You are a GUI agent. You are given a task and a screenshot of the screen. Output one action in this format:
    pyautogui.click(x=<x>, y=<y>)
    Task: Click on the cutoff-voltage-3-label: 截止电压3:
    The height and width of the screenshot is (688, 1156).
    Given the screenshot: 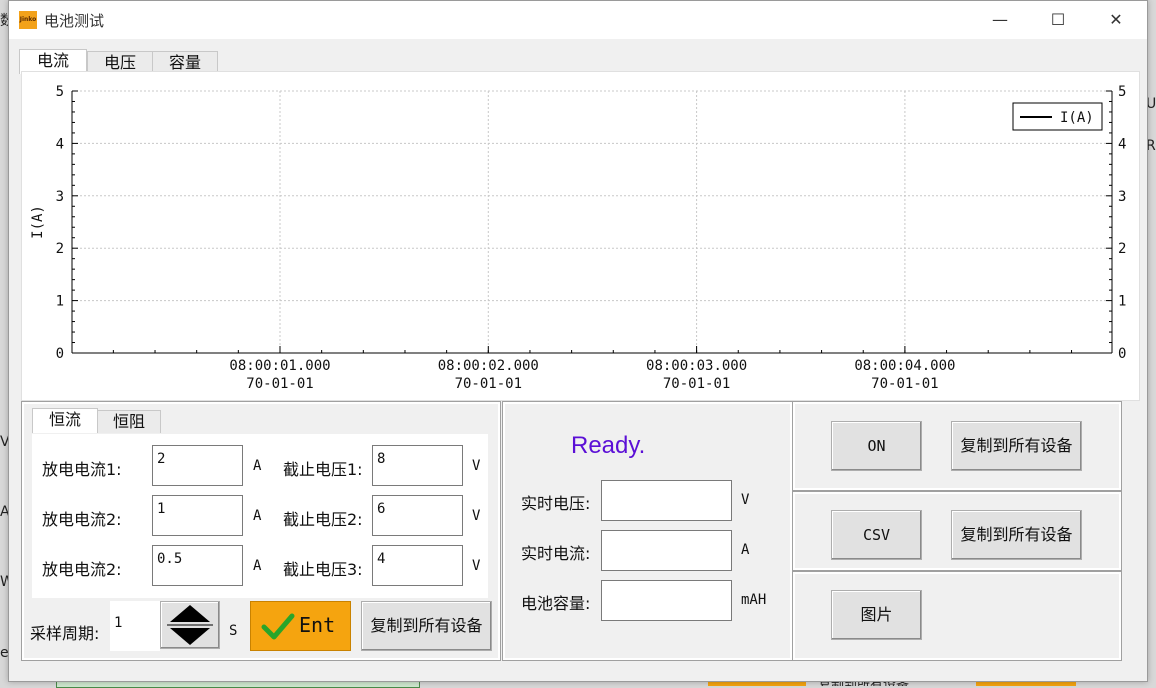 What is the action you would take?
    pyautogui.click(x=323, y=569)
    